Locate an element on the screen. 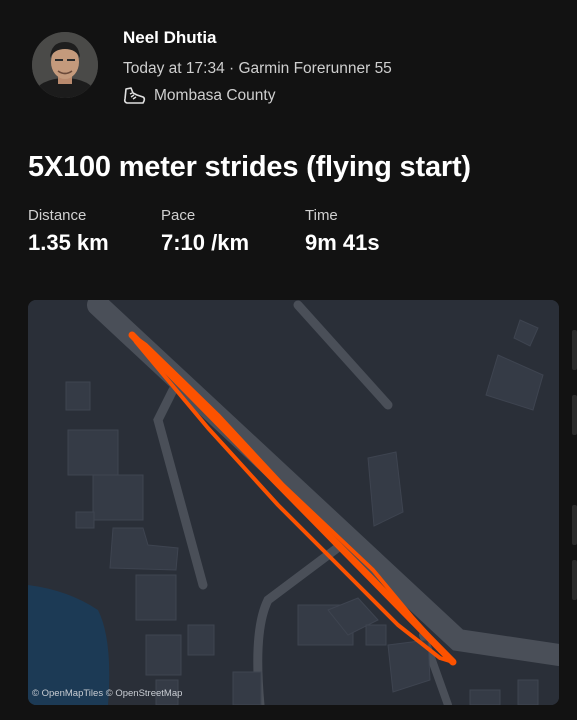  stat-pace: Pace 7:10 /km is located at coordinates (205, 231).